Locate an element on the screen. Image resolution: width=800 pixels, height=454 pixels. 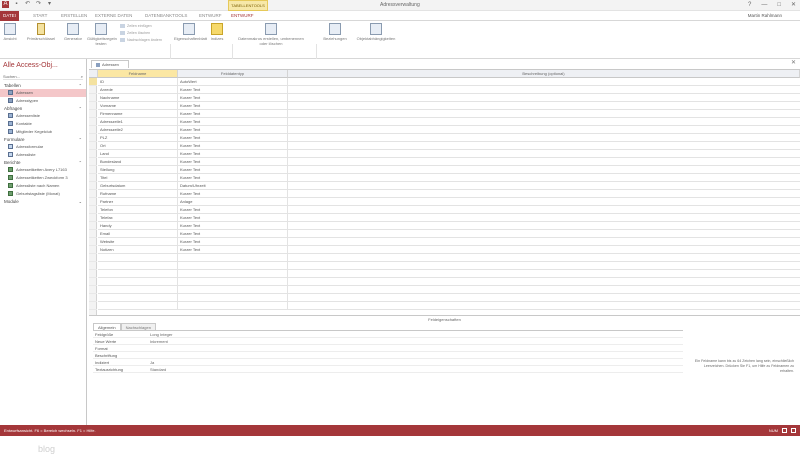
minimize-icon: — is located at coordinates (764, 5).